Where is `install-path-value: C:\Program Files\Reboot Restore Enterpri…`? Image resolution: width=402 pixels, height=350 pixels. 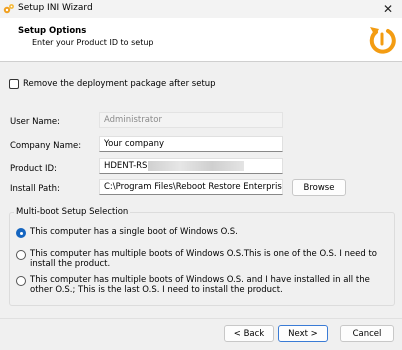 install-path-value: C:\Program Files\Reboot Restore Enterpri… is located at coordinates (193, 187).